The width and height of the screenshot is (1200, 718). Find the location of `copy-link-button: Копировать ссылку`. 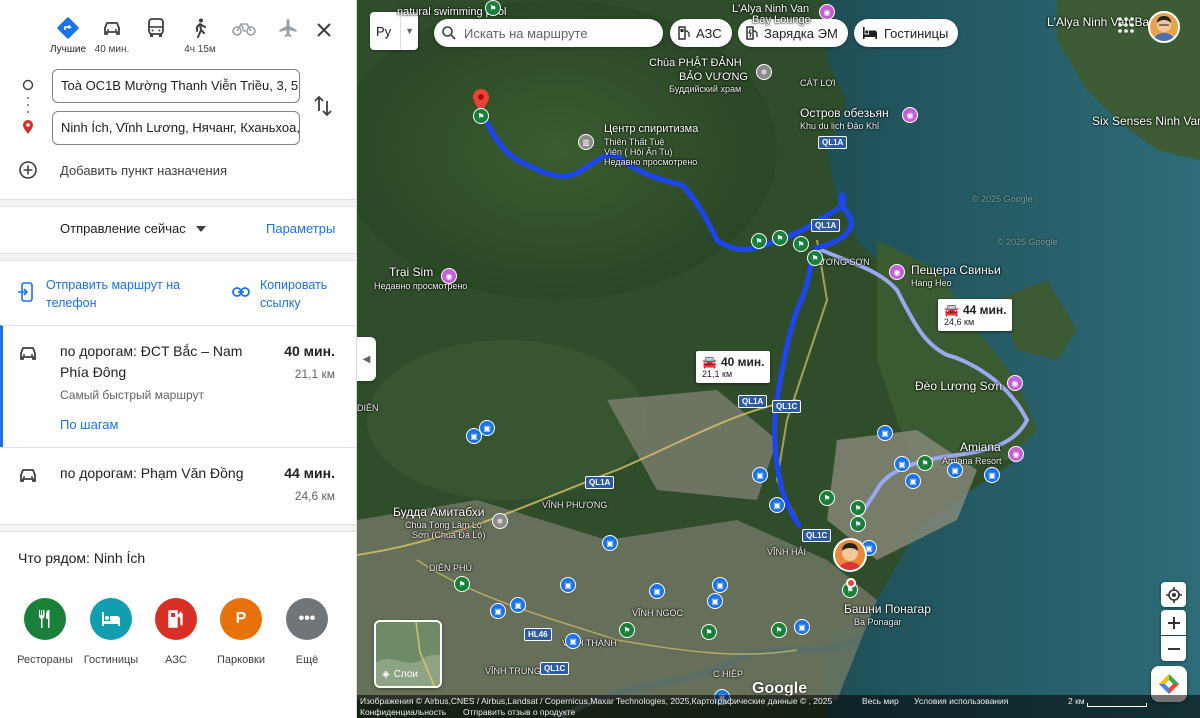

copy-link-button: Копировать ссылку is located at coordinates (286, 294).